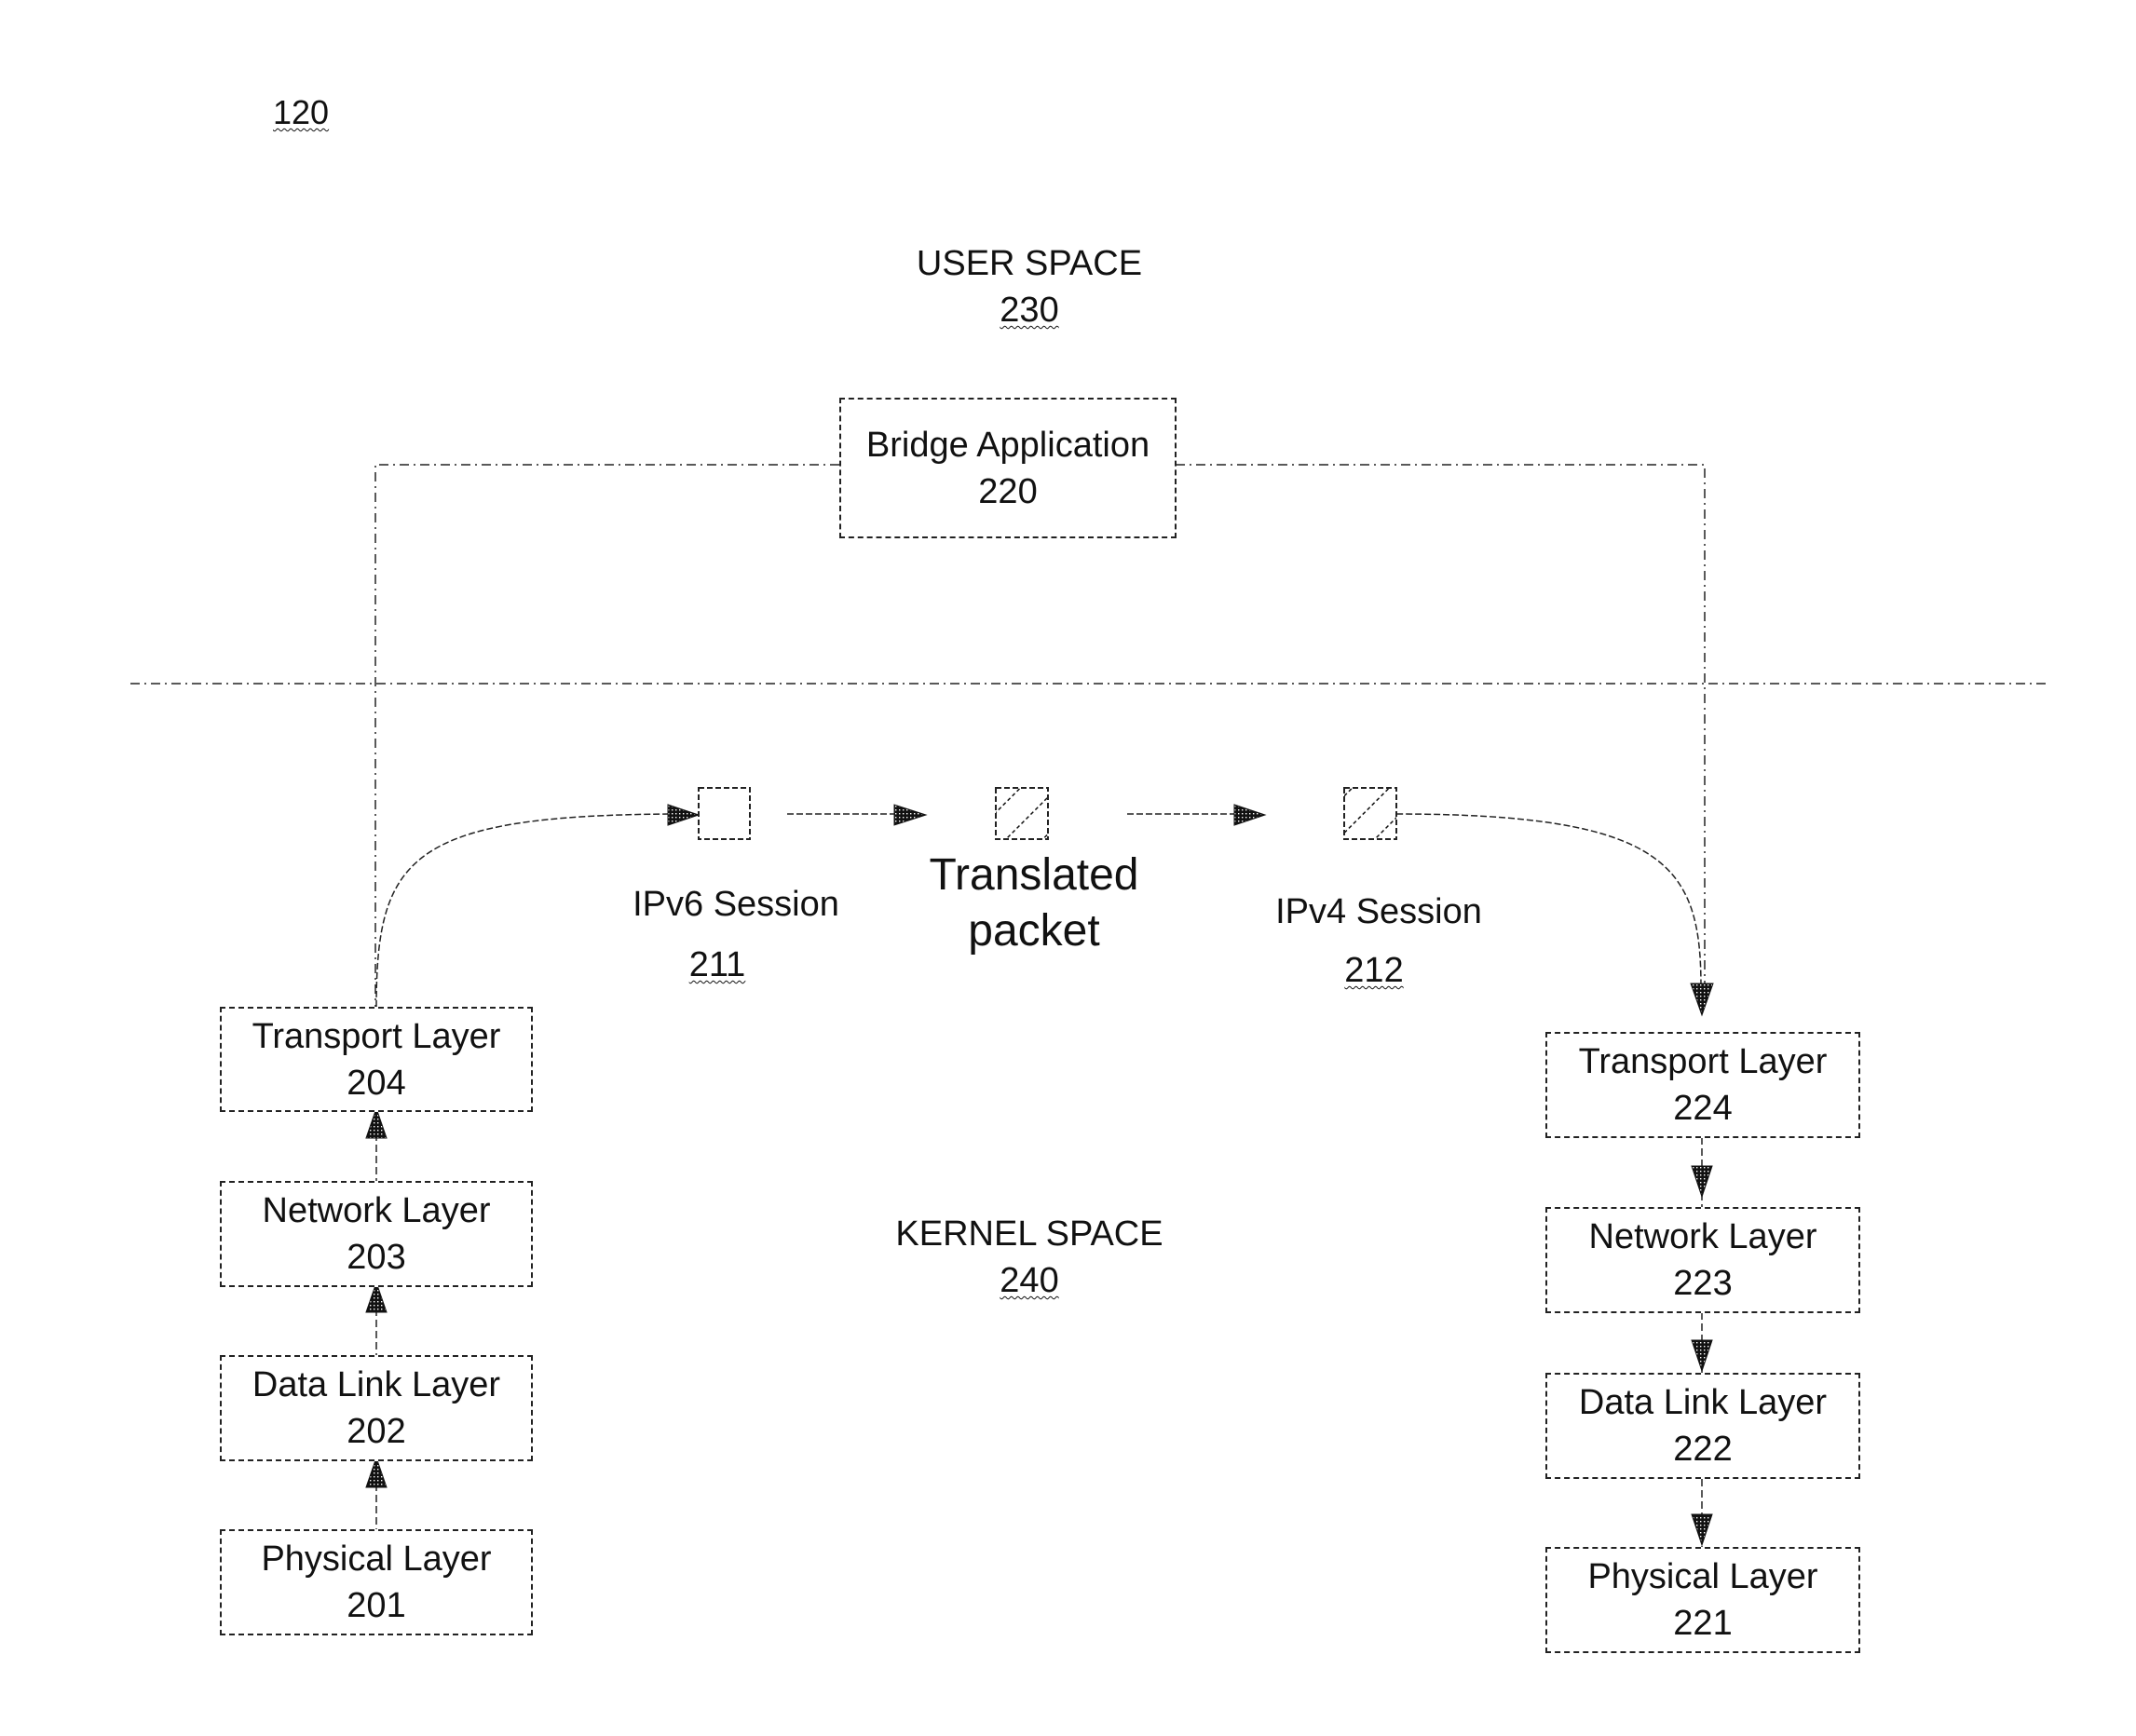  I want to click on left-network-layer-box: Network Layer 203, so click(377, 1234).